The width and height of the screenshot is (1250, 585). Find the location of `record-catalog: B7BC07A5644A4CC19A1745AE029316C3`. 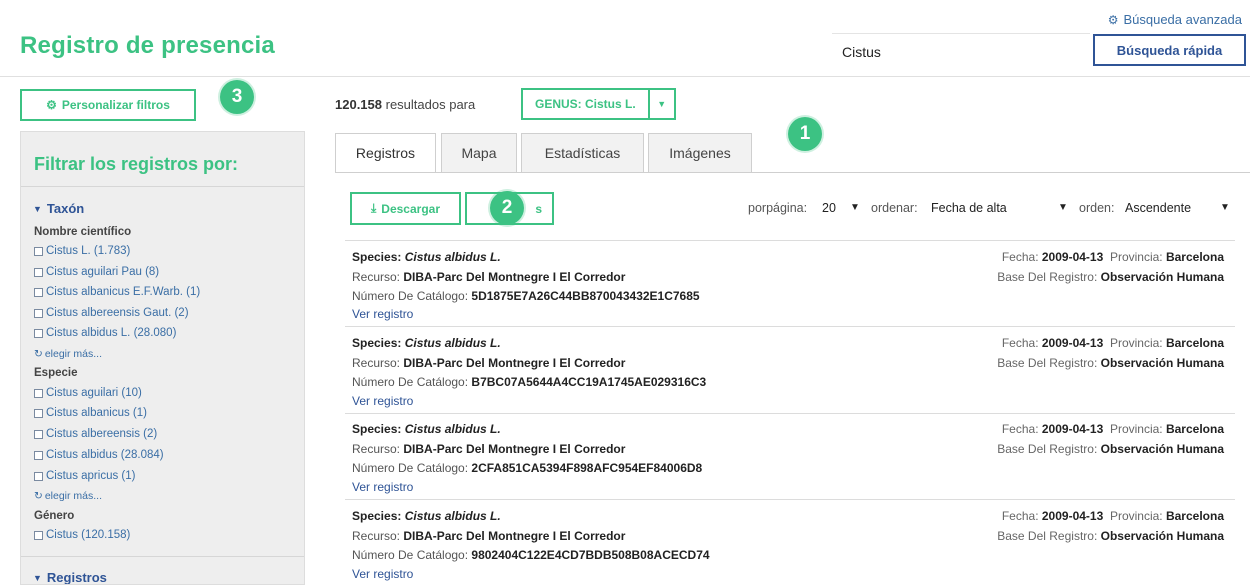

record-catalog: B7BC07A5644A4CC19A1745AE029316C3 is located at coordinates (589, 382).